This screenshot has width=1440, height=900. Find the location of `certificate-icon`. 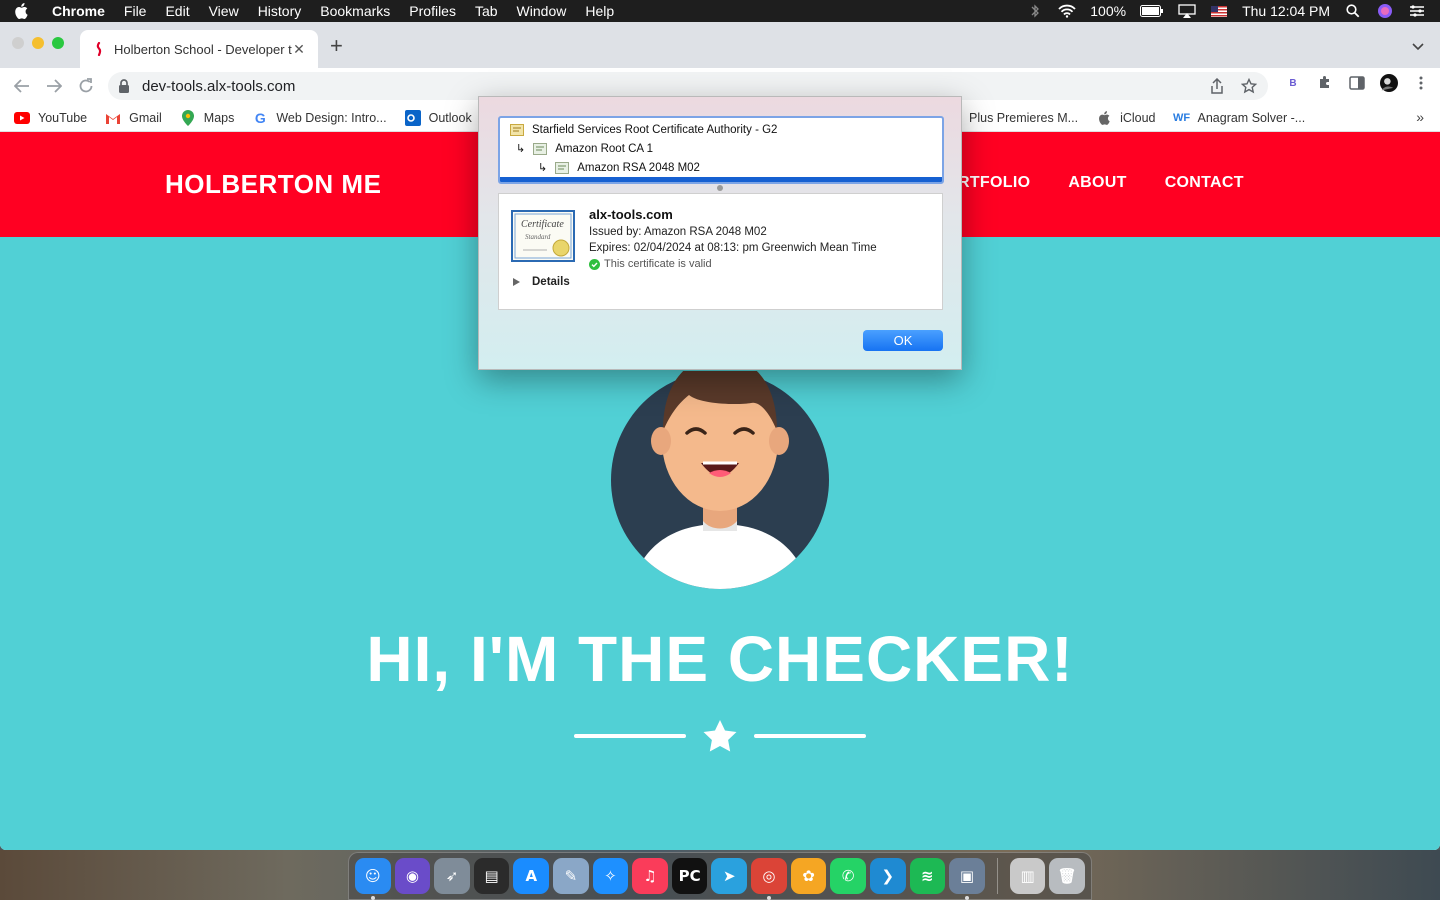

certificate-icon is located at coordinates (540, 148).